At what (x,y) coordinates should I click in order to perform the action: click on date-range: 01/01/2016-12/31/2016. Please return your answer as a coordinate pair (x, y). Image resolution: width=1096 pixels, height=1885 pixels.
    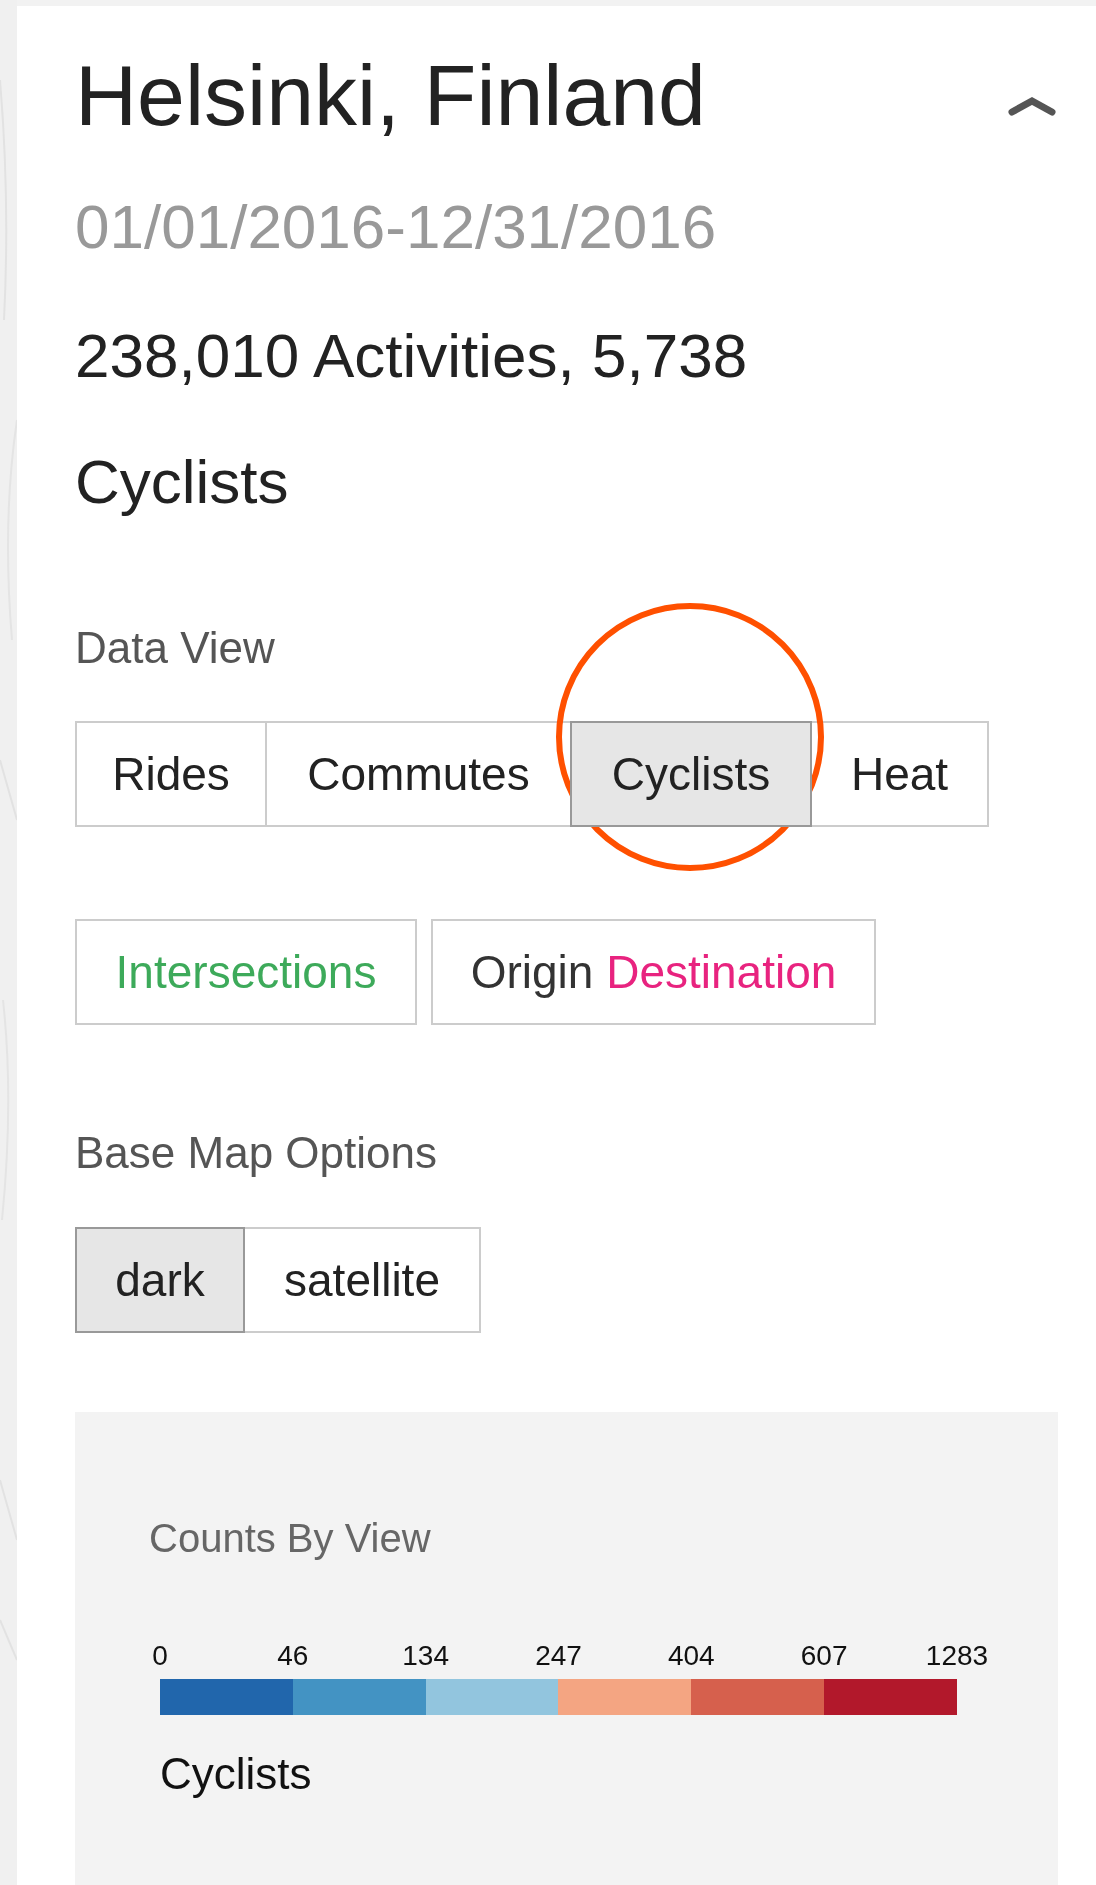
    Looking at the image, I should click on (396, 227).